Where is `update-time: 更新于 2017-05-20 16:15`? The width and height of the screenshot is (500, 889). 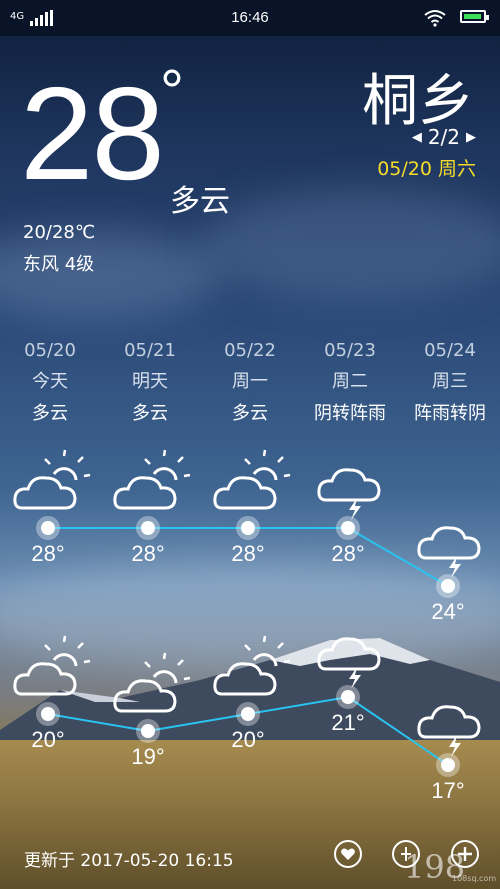 update-time: 更新于 2017-05-20 16:15 is located at coordinates (129, 861).